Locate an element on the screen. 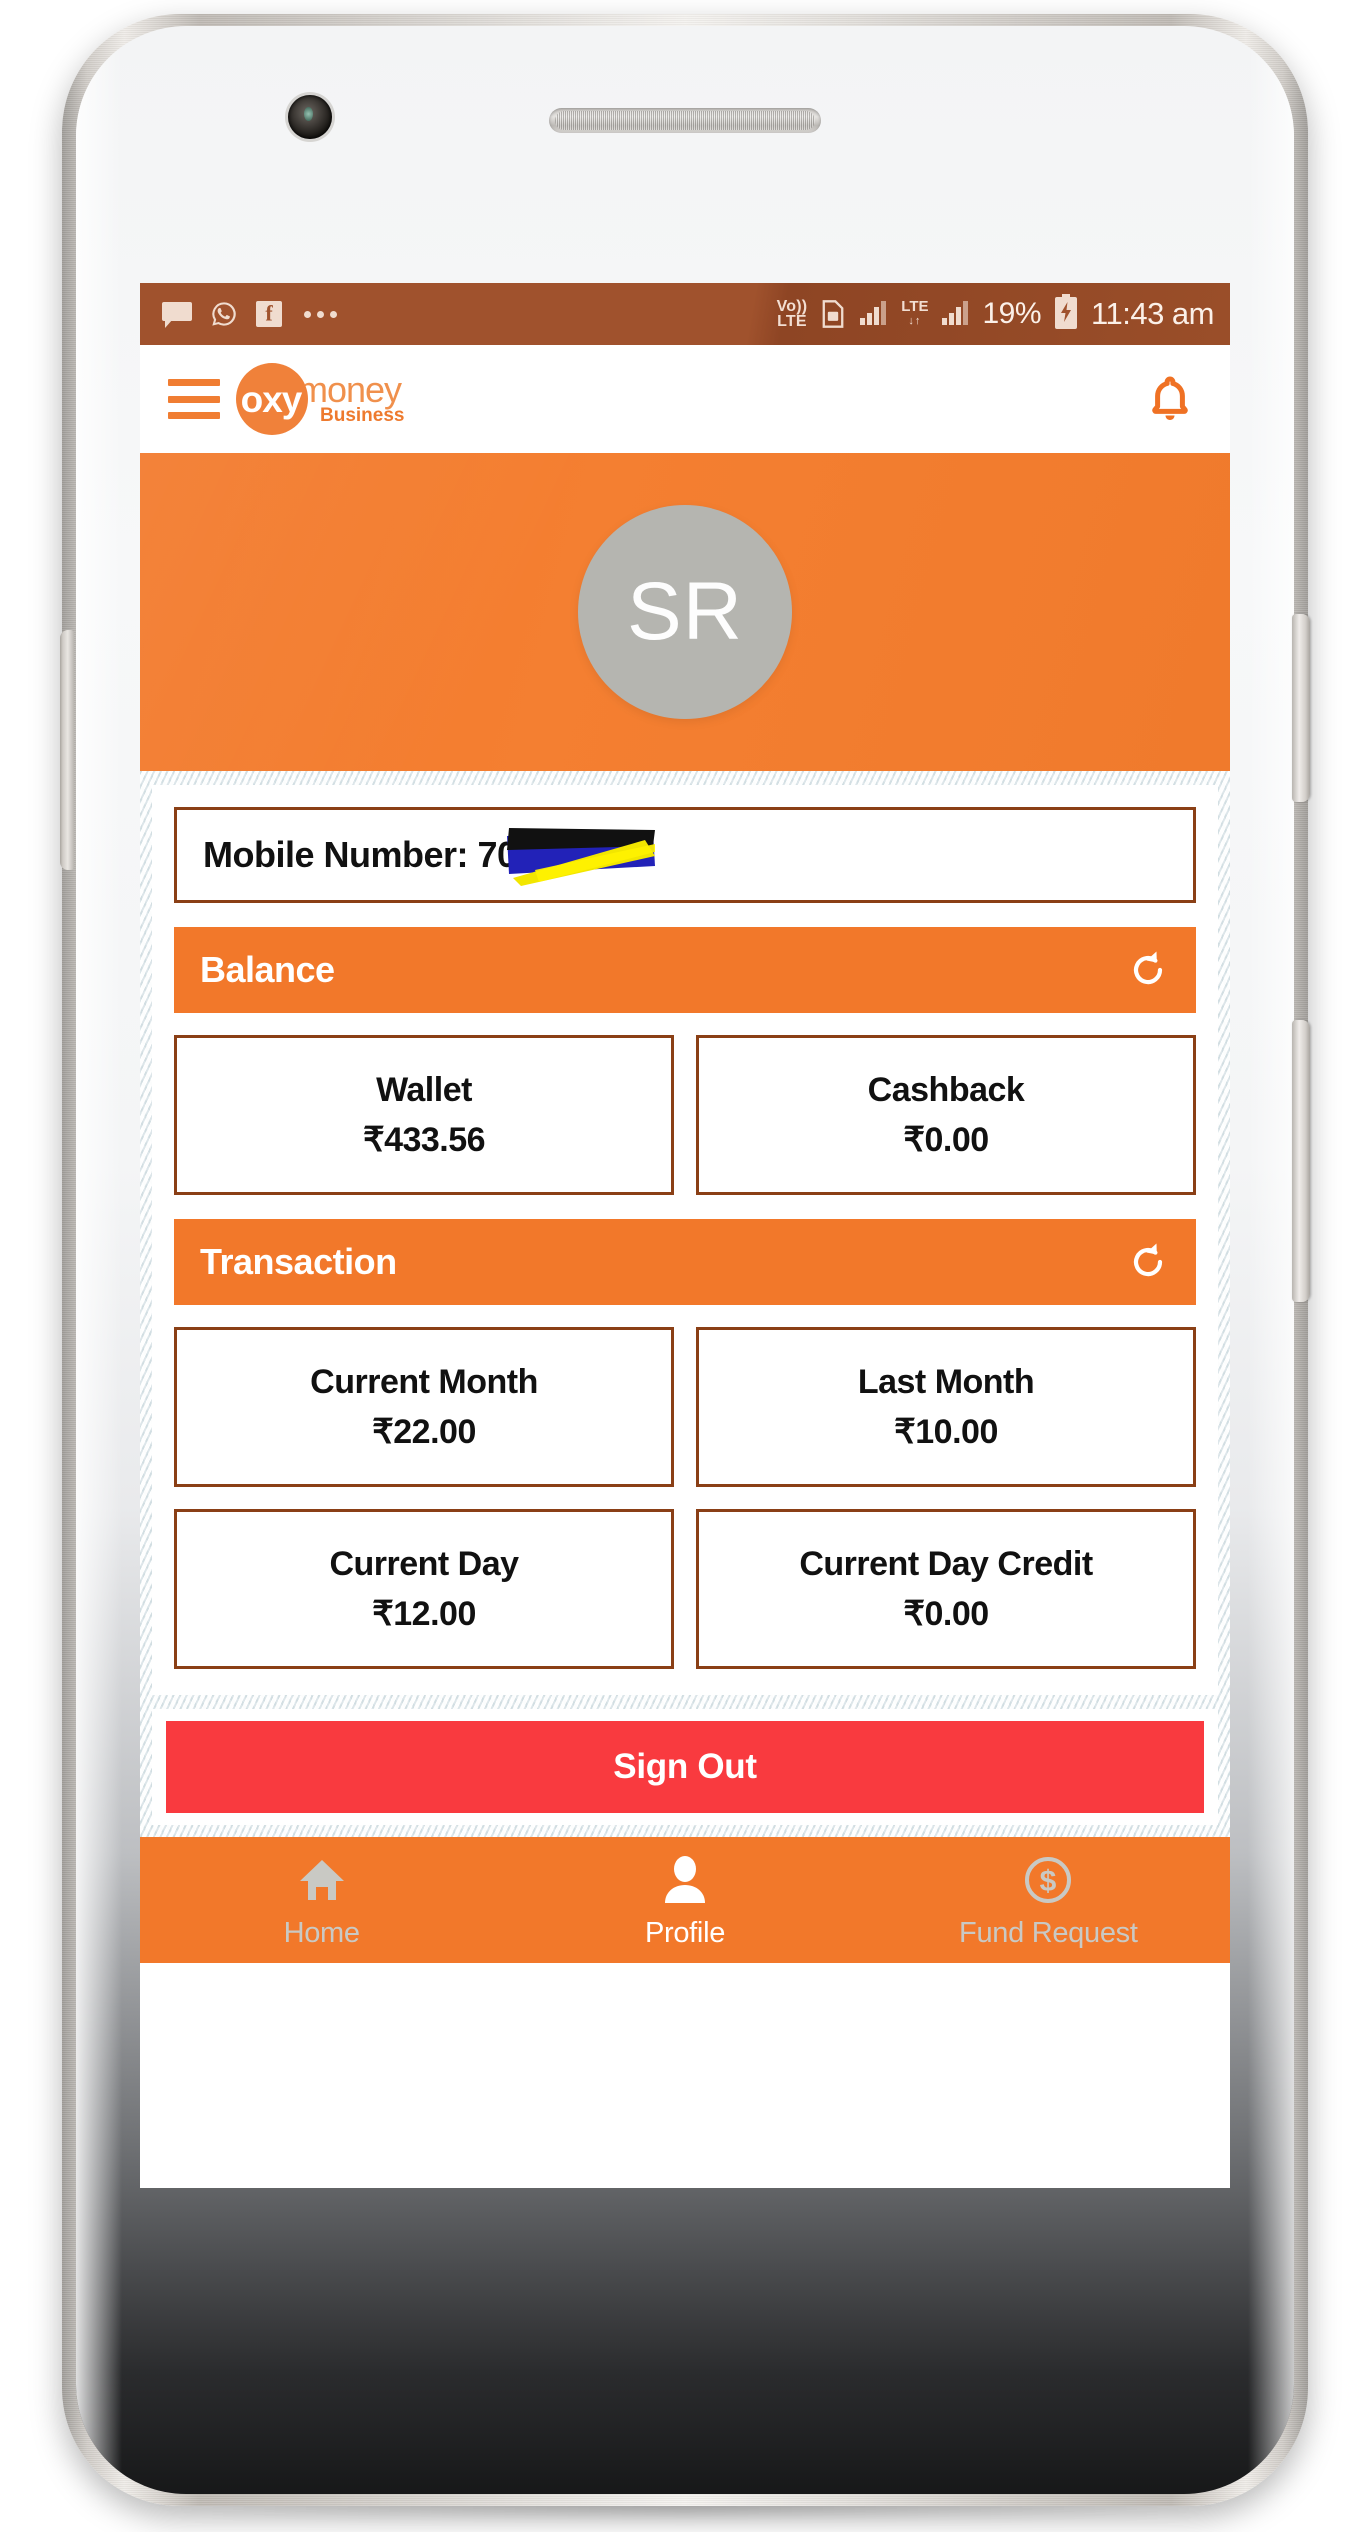 This screenshot has height=2532, width=1370. nav-item-fund-request: $ Fund Request is located at coordinates (1048, 1900).